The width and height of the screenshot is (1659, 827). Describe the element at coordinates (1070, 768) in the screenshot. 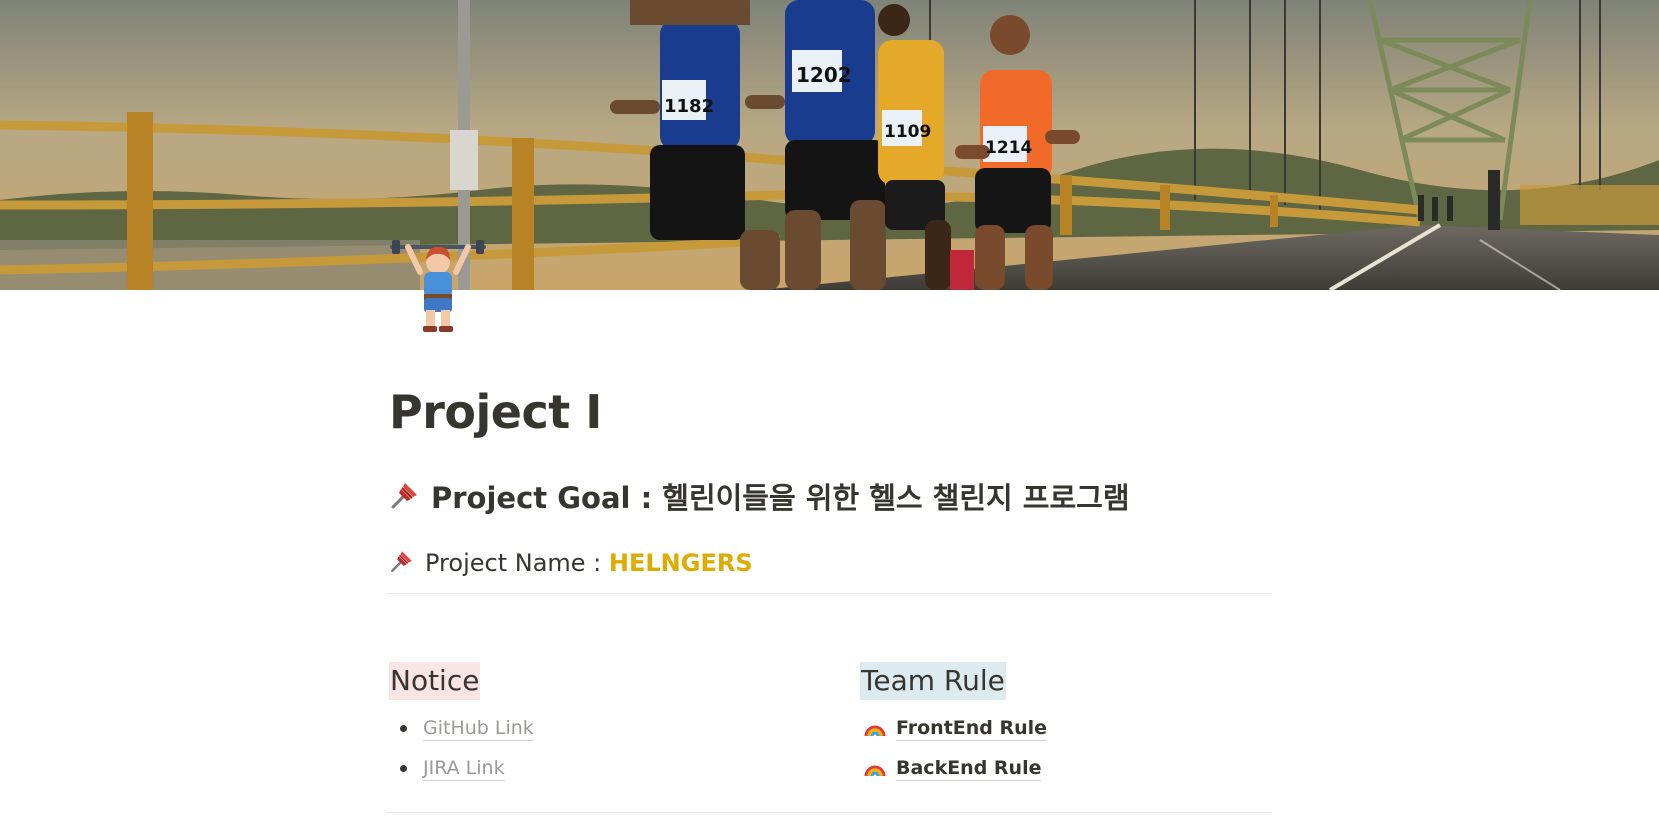

I see `list-item: BackEnd Rule` at that location.